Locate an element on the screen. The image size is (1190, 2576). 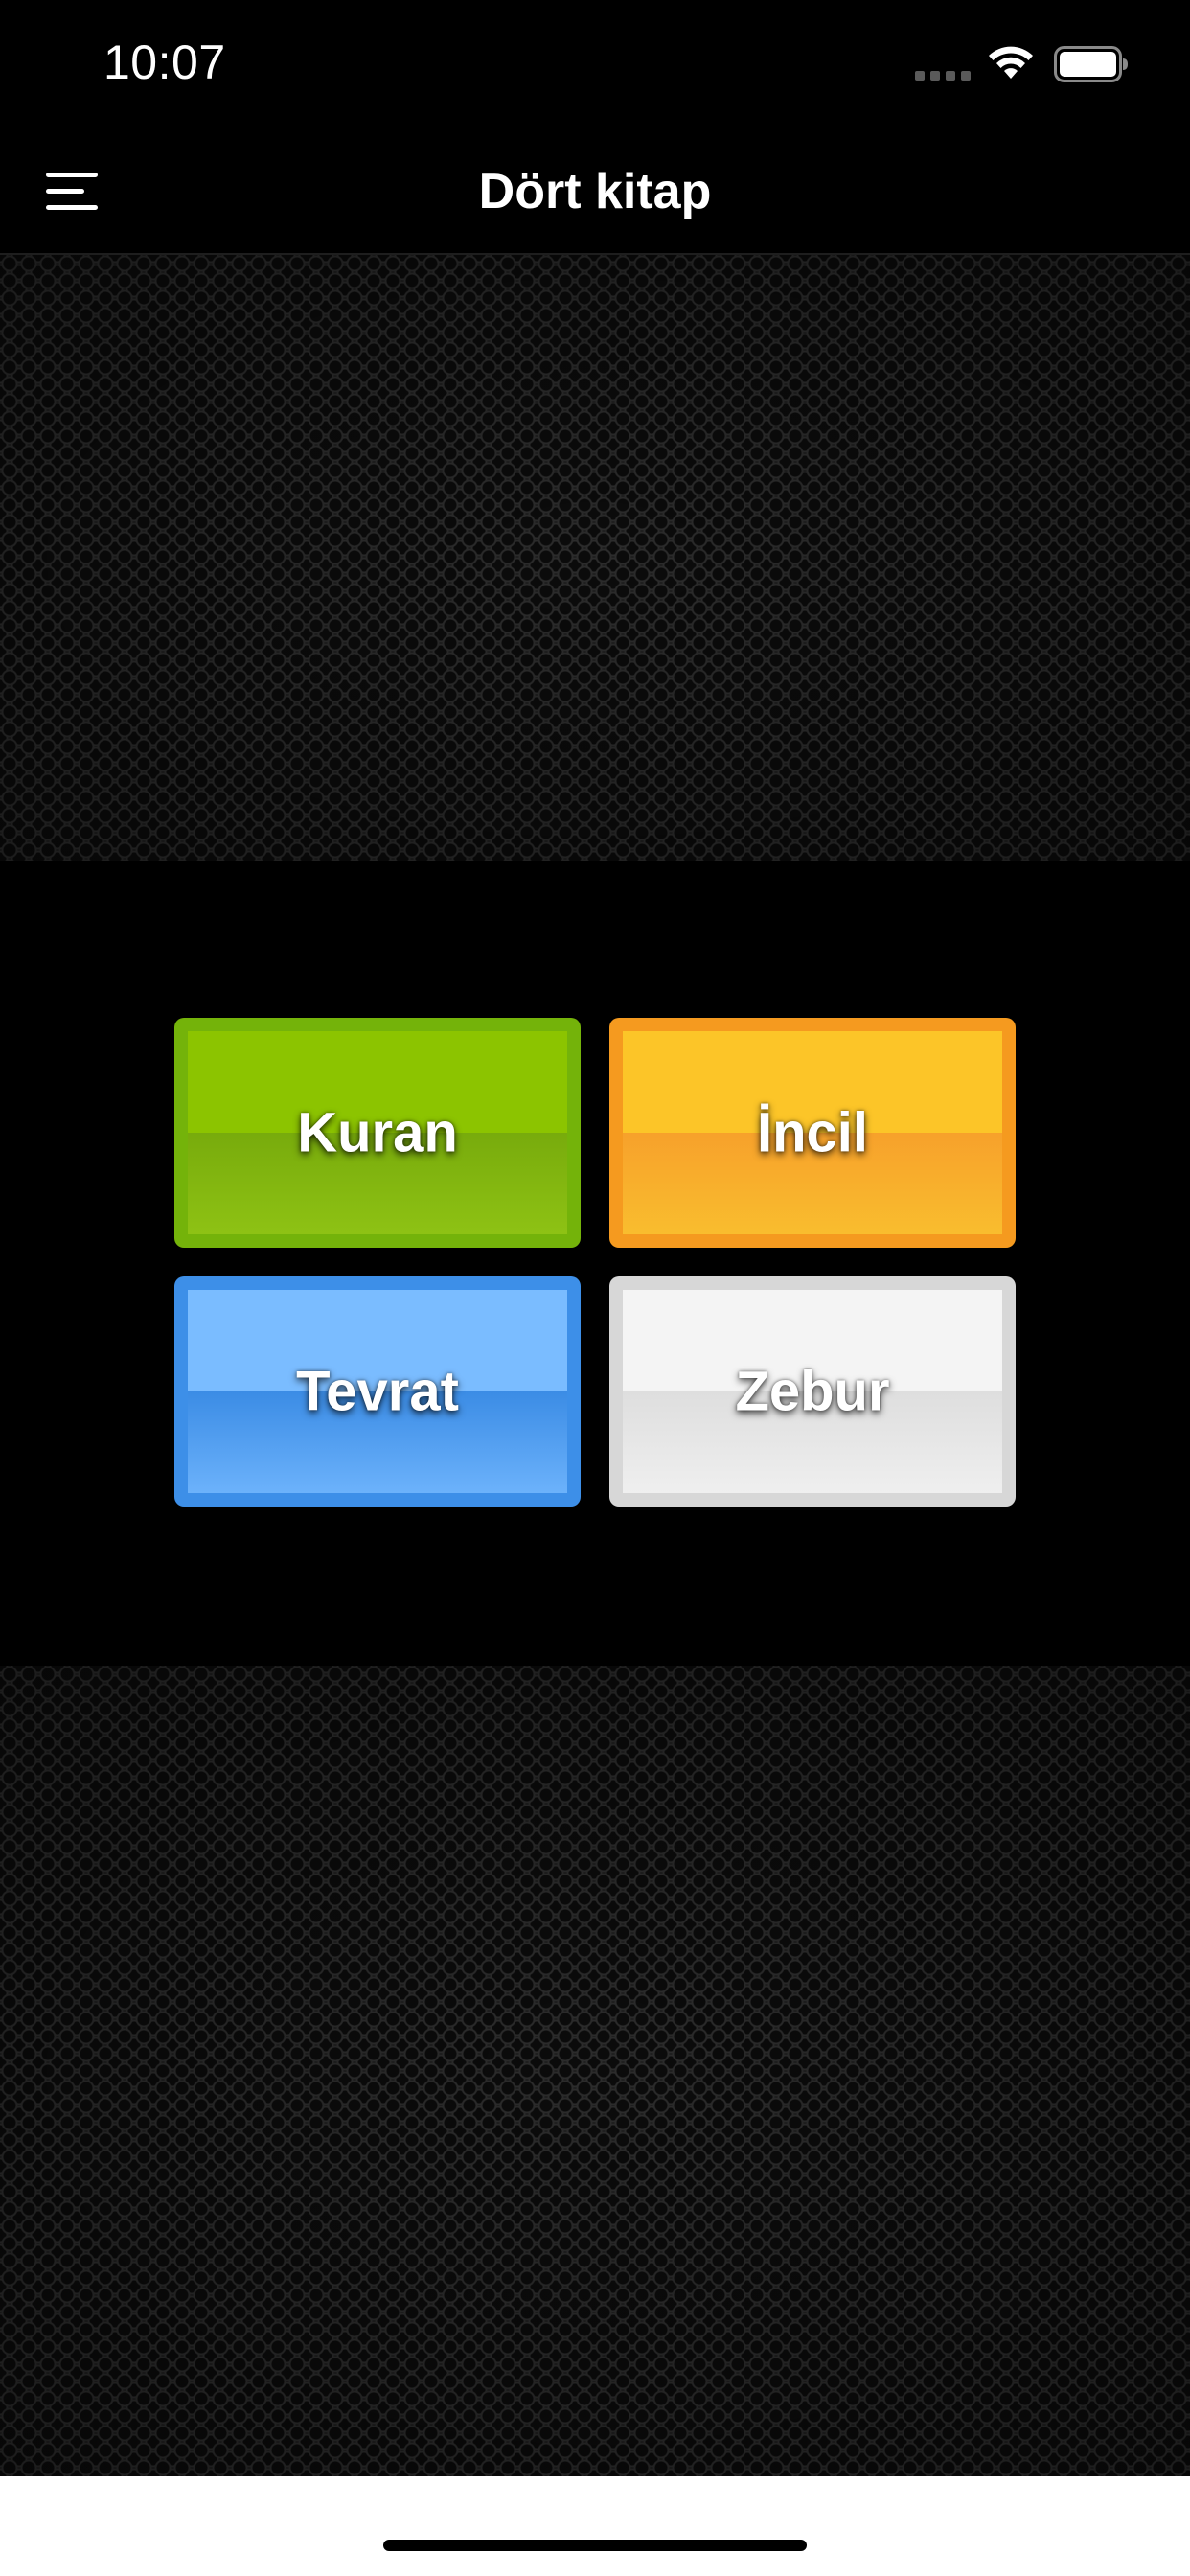
status-bar: 10:07 is located at coordinates (595, 63).